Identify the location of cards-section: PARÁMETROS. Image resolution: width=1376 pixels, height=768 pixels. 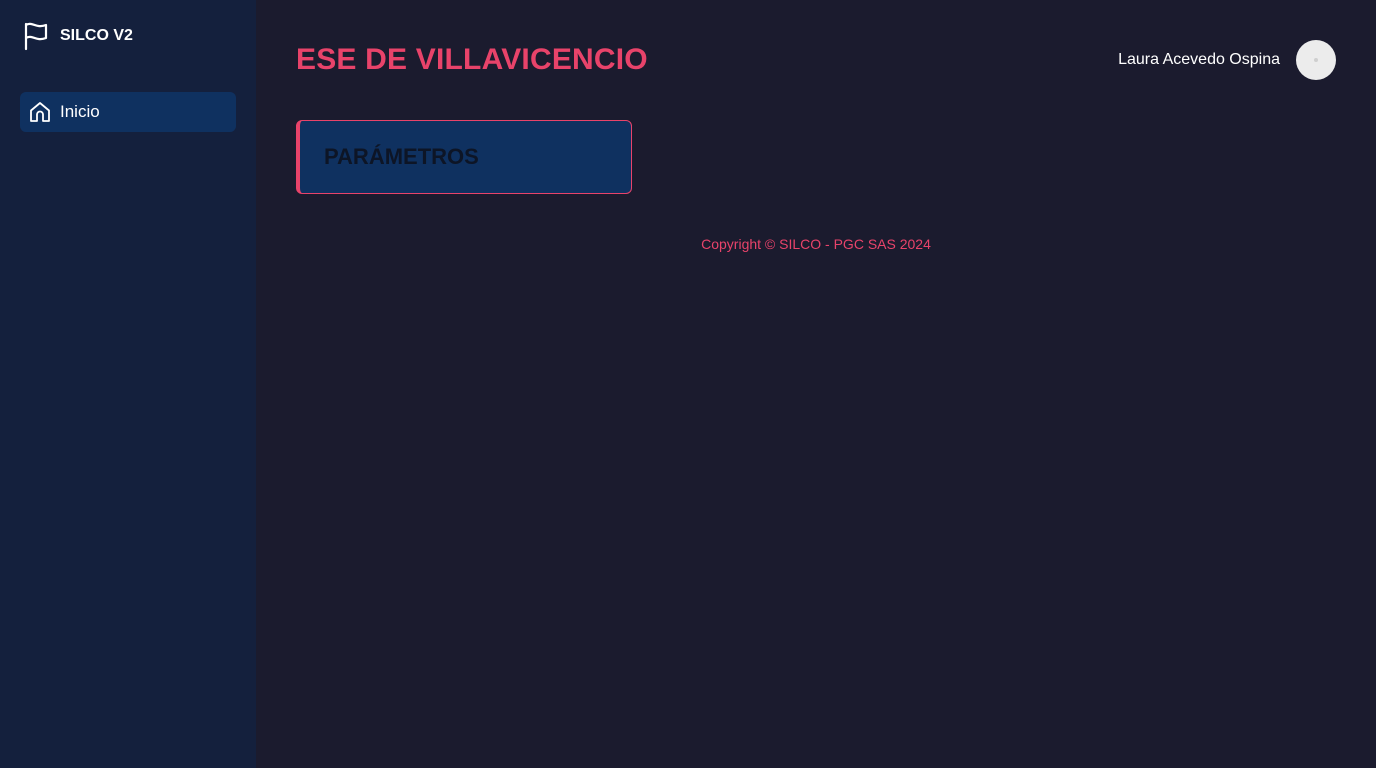
(816, 157).